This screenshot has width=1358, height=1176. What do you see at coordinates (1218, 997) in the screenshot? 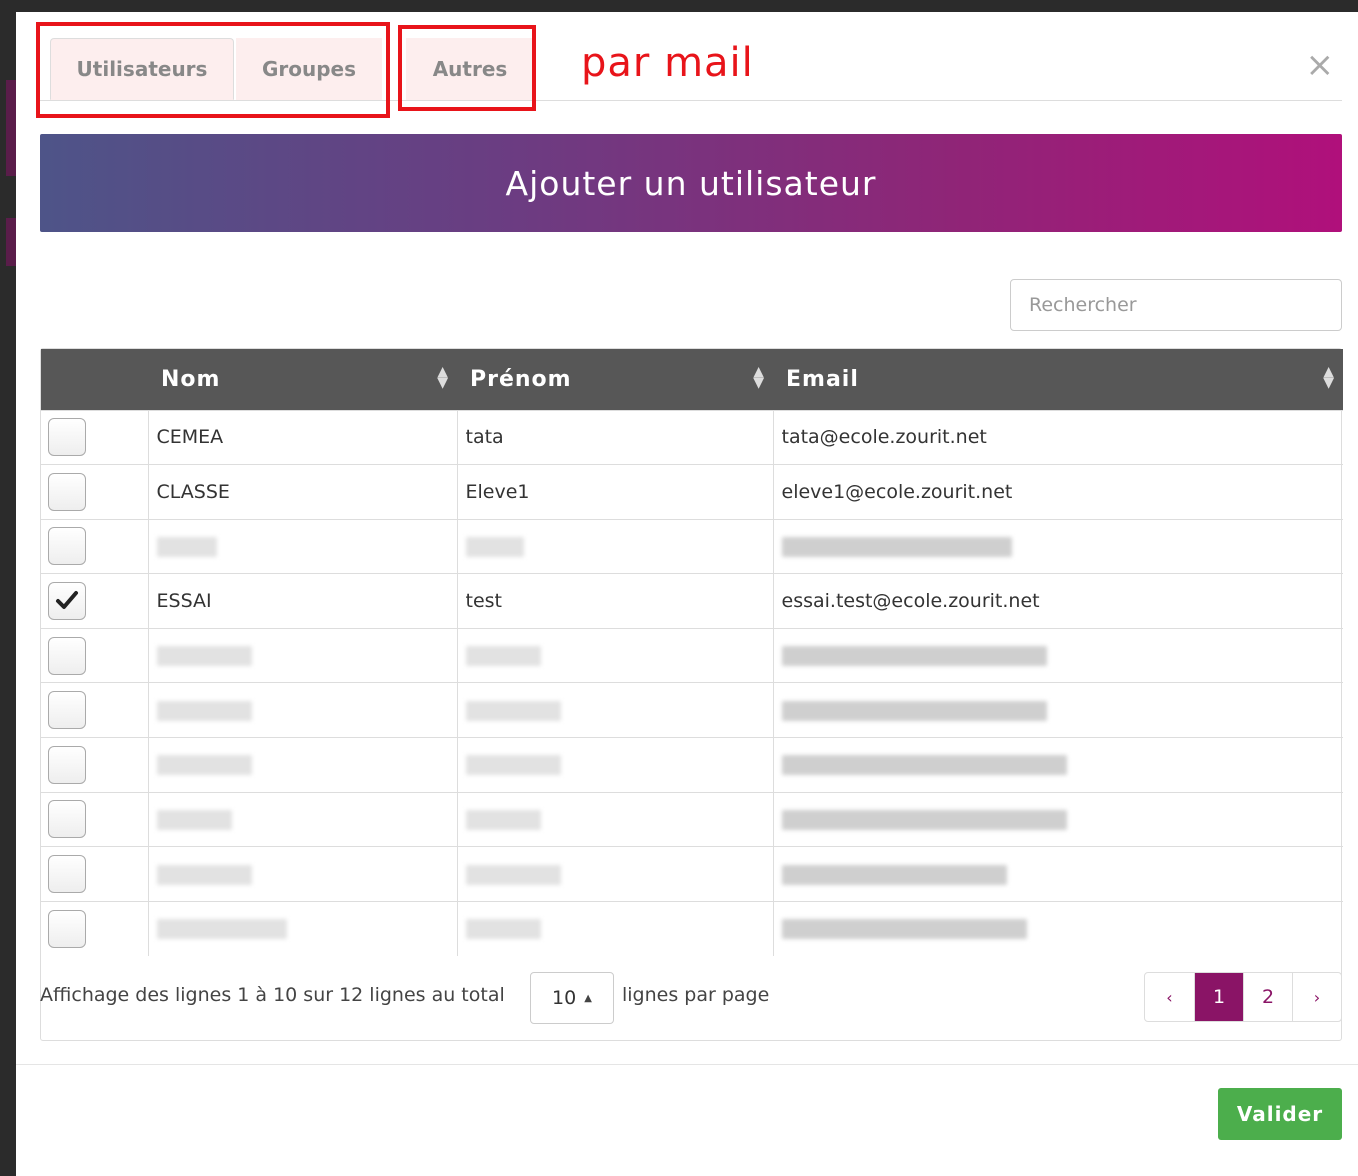
I see `page-button-1: 1` at bounding box center [1218, 997].